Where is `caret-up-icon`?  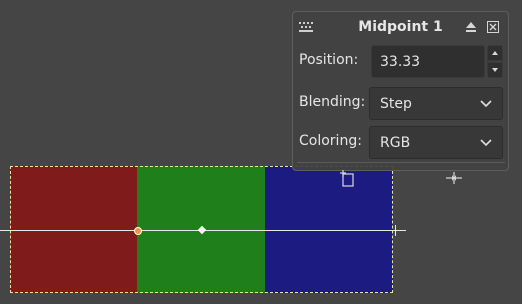
caret-up-icon is located at coordinates (495, 53).